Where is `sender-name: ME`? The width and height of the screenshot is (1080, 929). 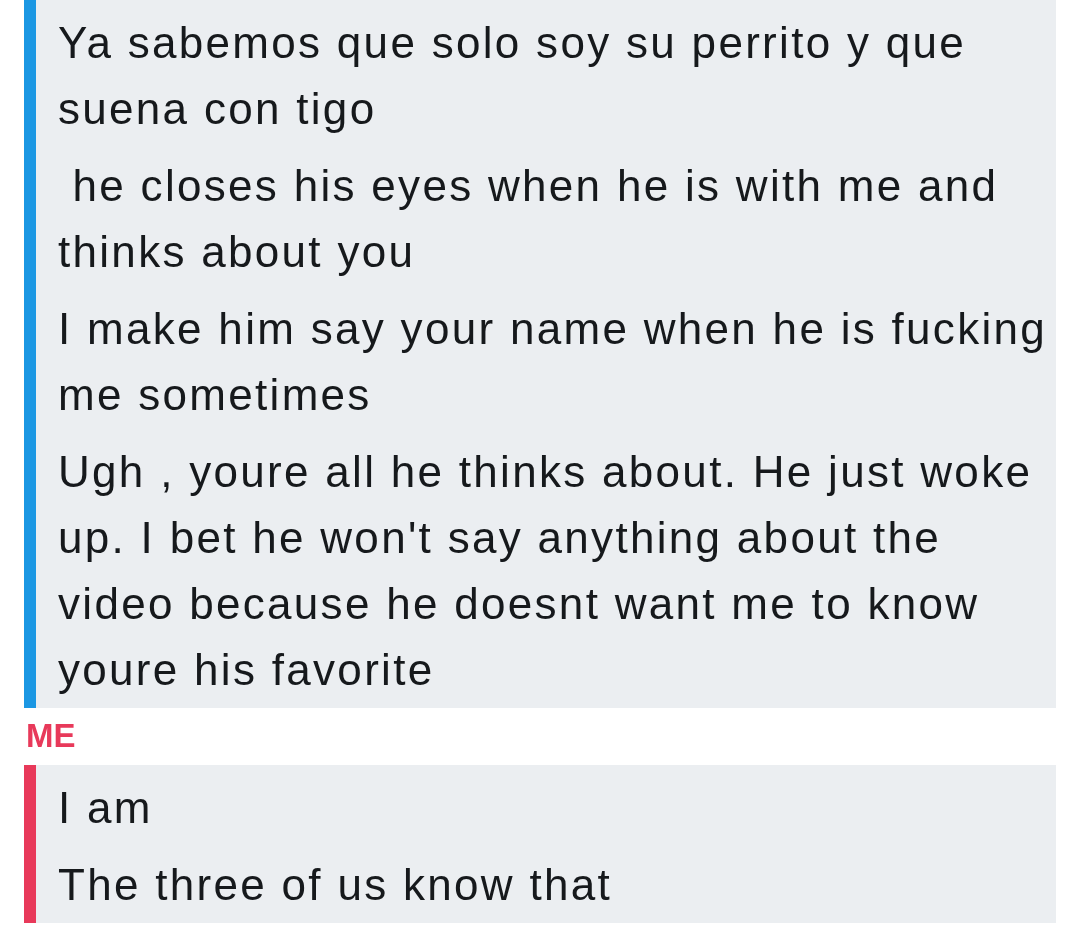 sender-name: ME is located at coordinates (51, 736).